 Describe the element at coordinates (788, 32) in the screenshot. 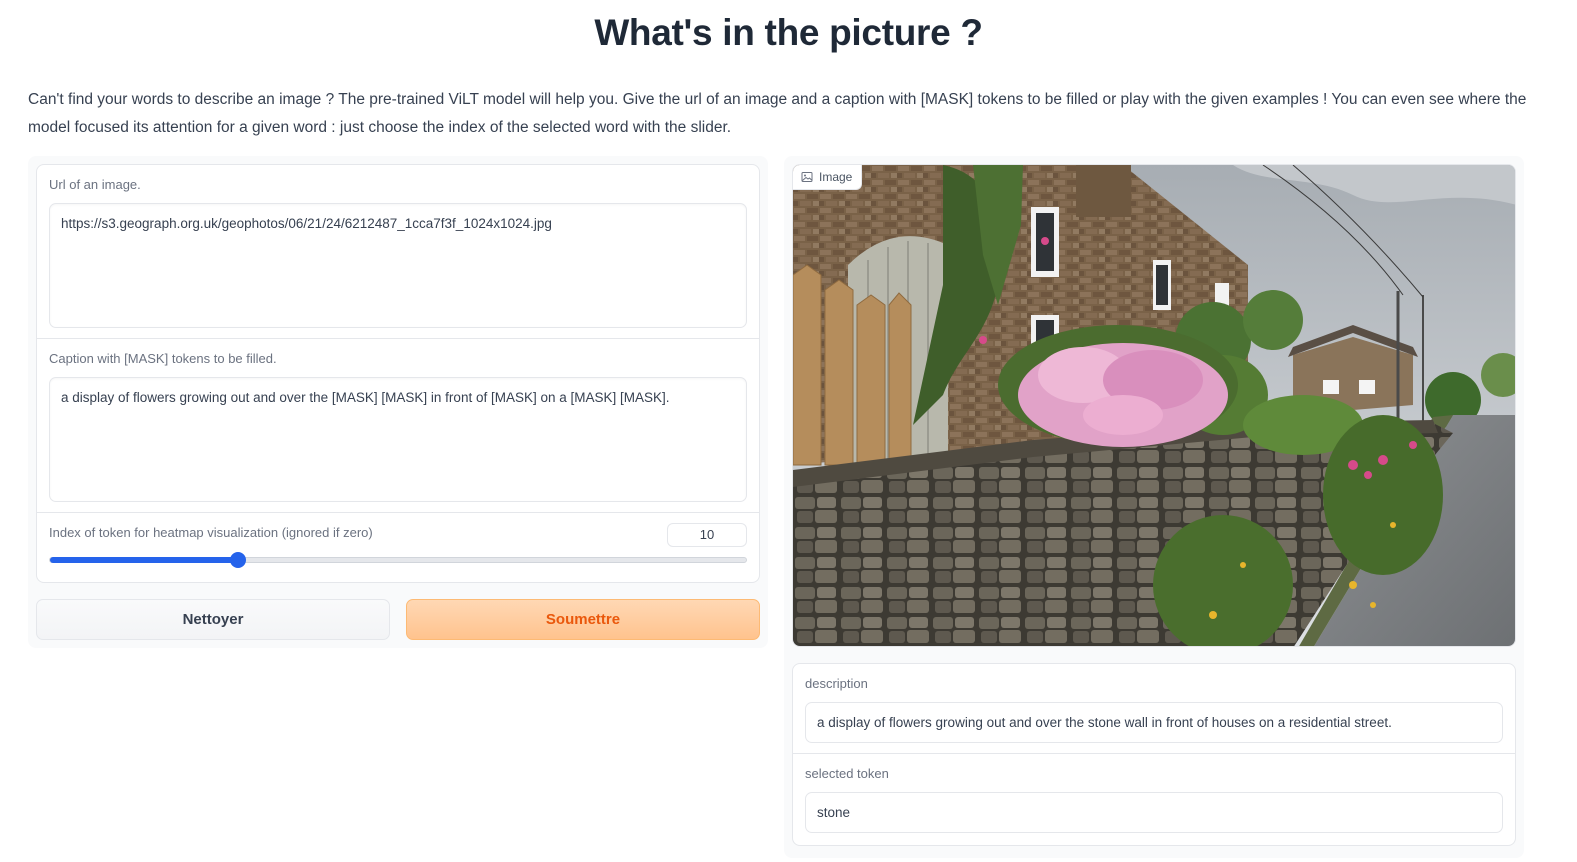

I see `page-title: What's in the picture ?` at that location.